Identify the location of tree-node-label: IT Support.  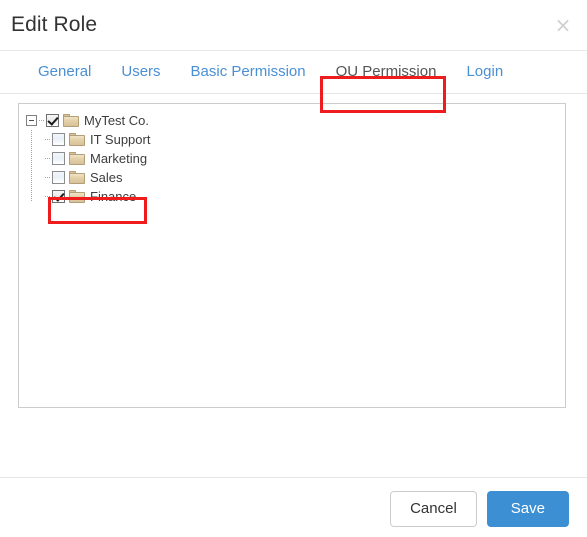
(120, 139).